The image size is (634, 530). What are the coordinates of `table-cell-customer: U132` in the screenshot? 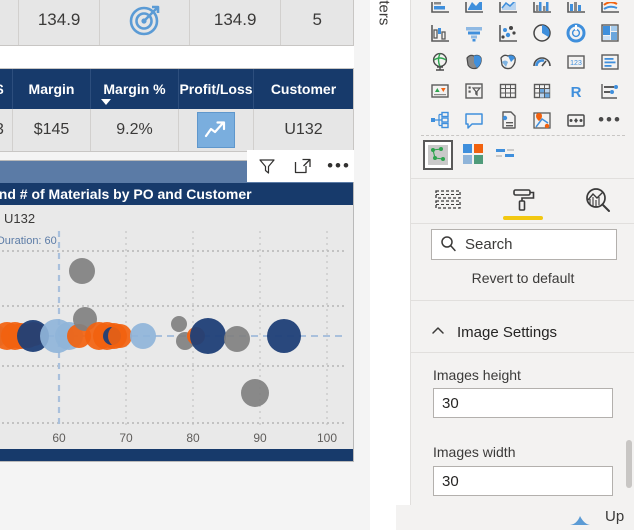 It's located at (303, 130).